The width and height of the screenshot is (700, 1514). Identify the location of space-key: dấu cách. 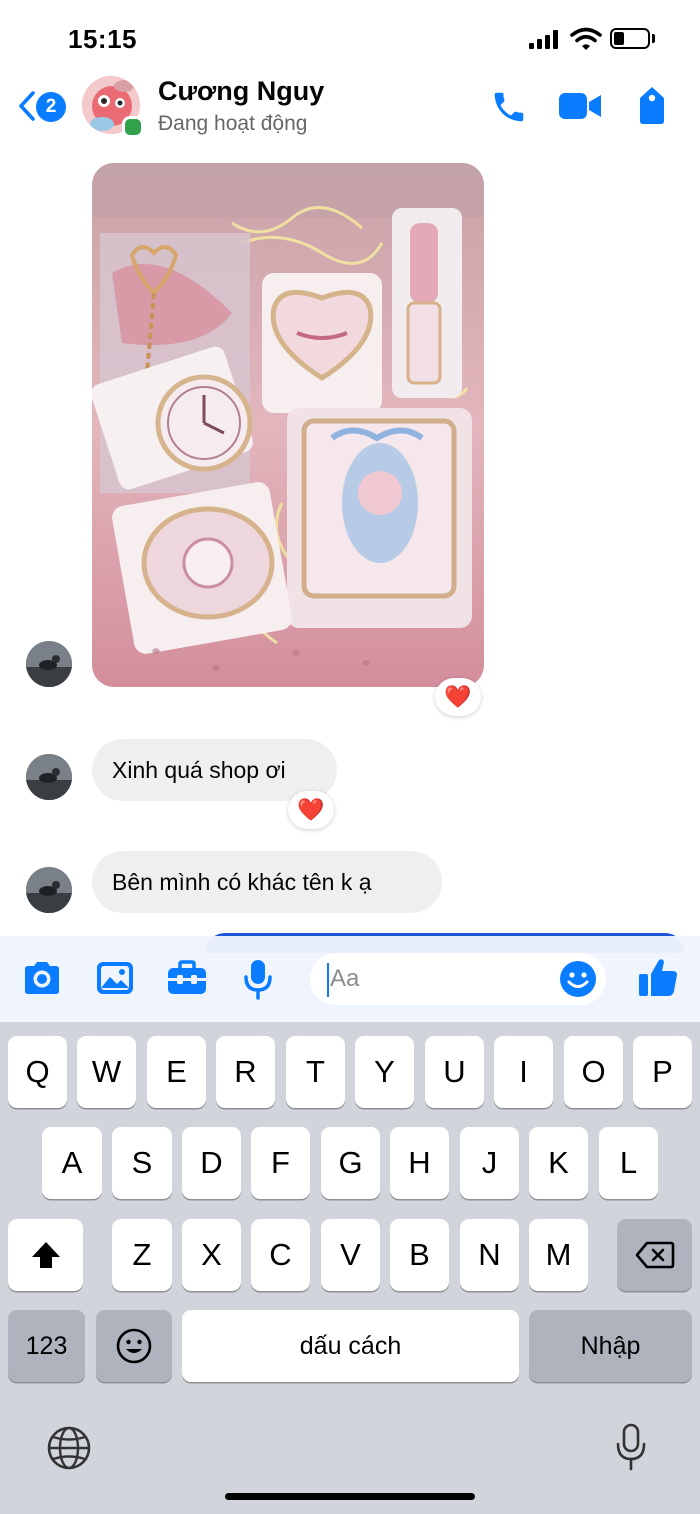
(350, 1346).